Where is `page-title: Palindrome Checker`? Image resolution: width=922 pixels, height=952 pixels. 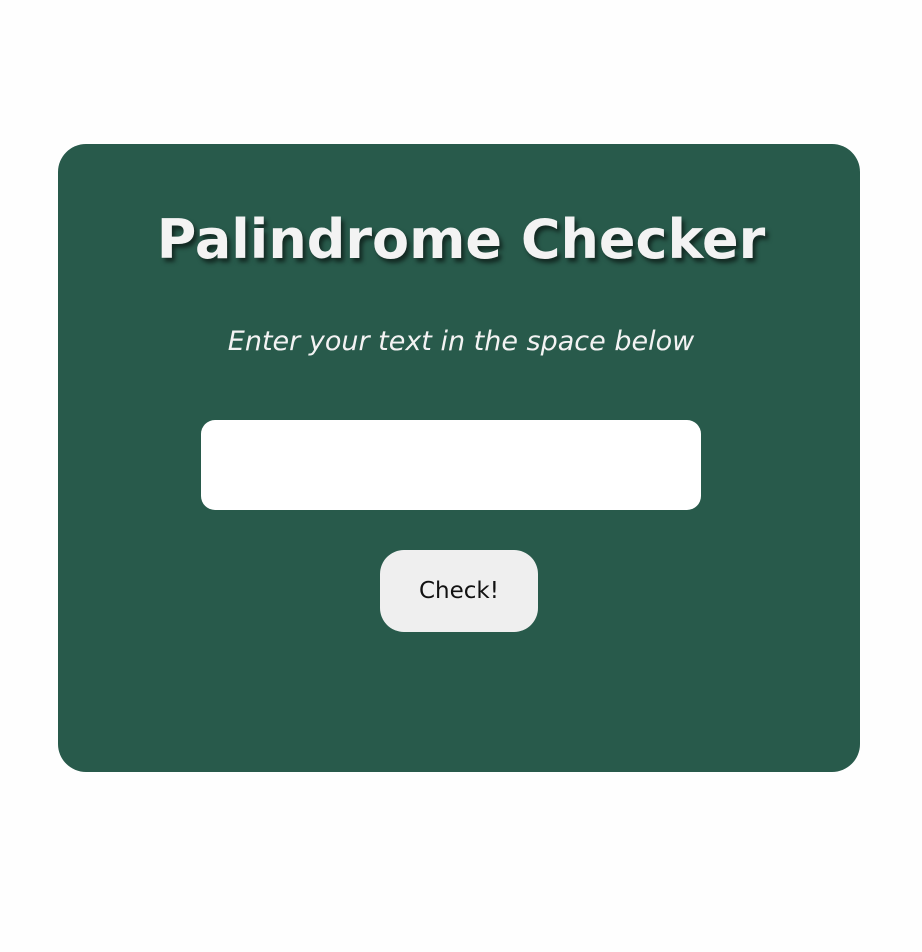 page-title: Palindrome Checker is located at coordinates (461, 239).